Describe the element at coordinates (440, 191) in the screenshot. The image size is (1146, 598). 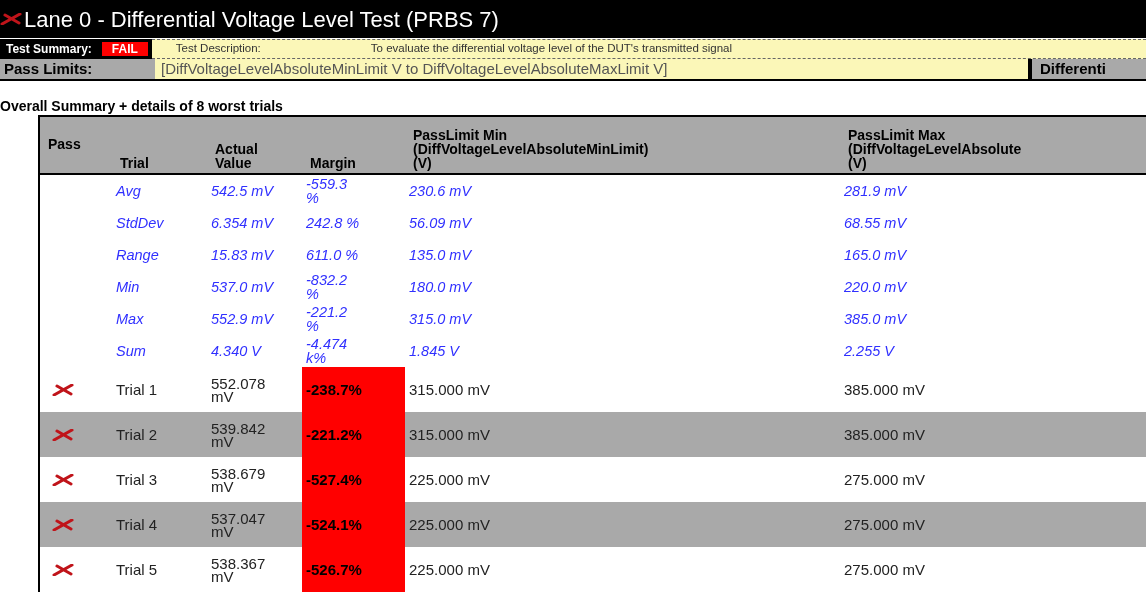
I see `table-cell: 230.6 mV` at that location.